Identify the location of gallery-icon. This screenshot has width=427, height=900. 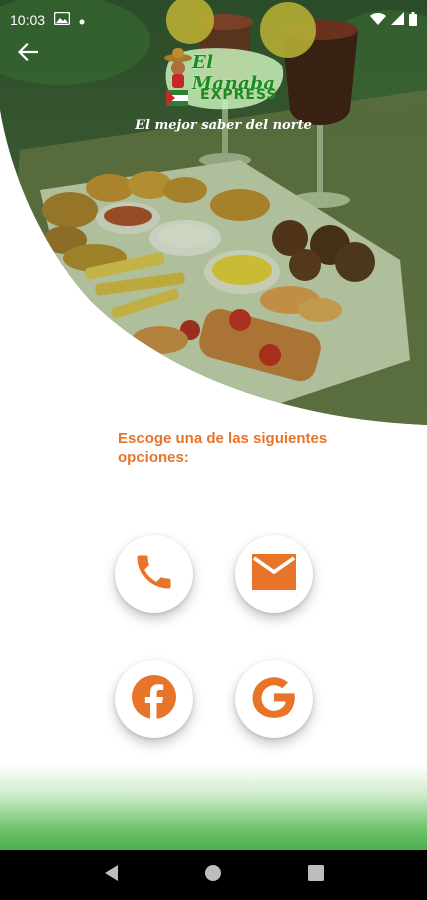
(62, 19).